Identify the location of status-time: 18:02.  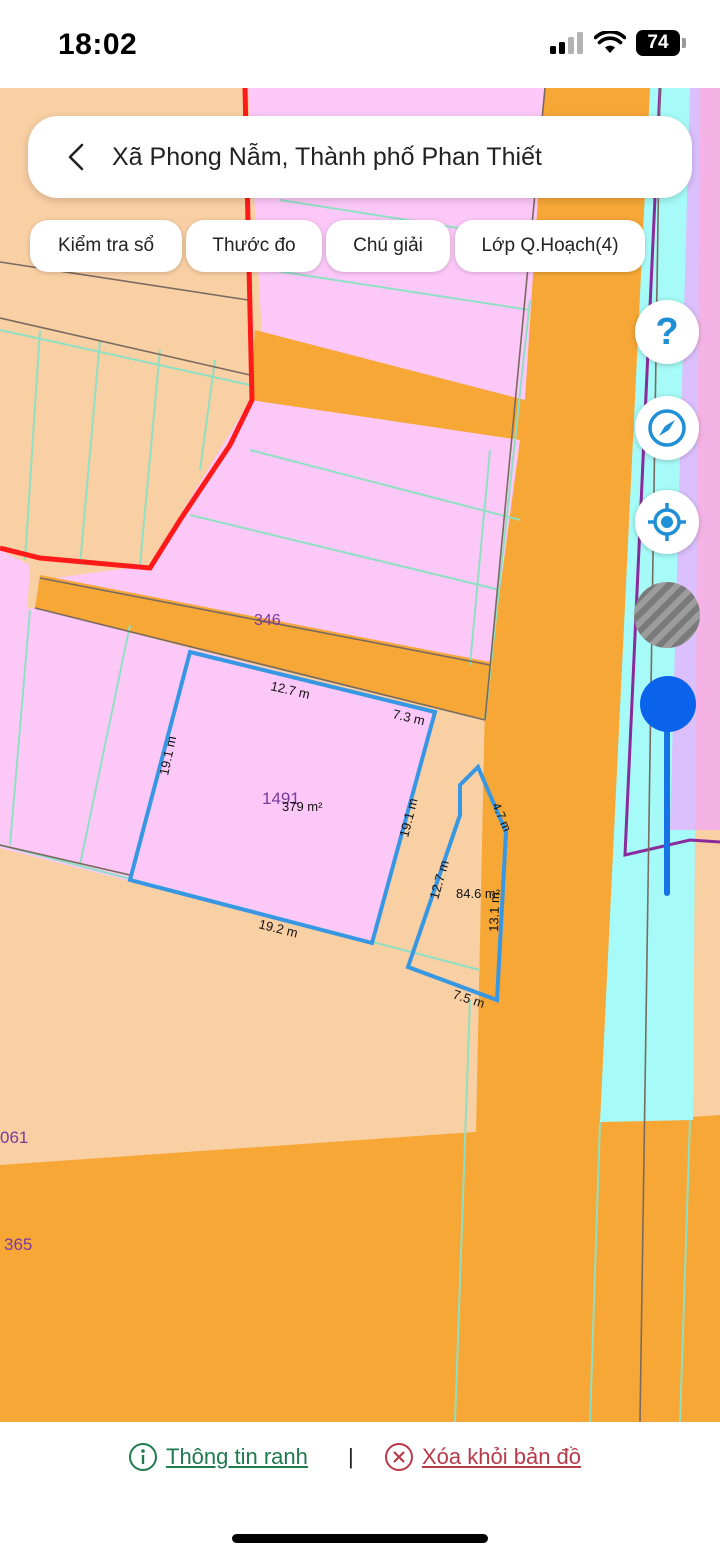
(98, 44).